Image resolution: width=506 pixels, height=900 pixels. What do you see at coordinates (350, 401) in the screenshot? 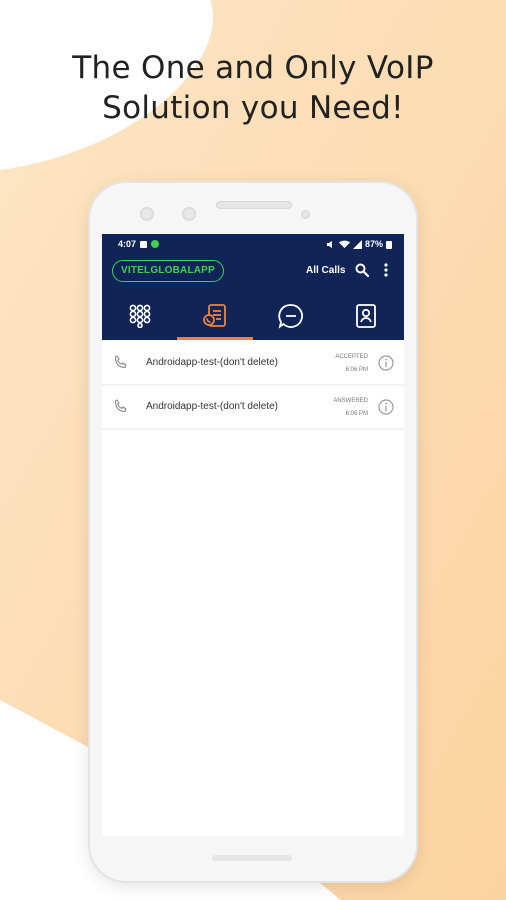
I see `call-status-label: ANSWERED` at bounding box center [350, 401].